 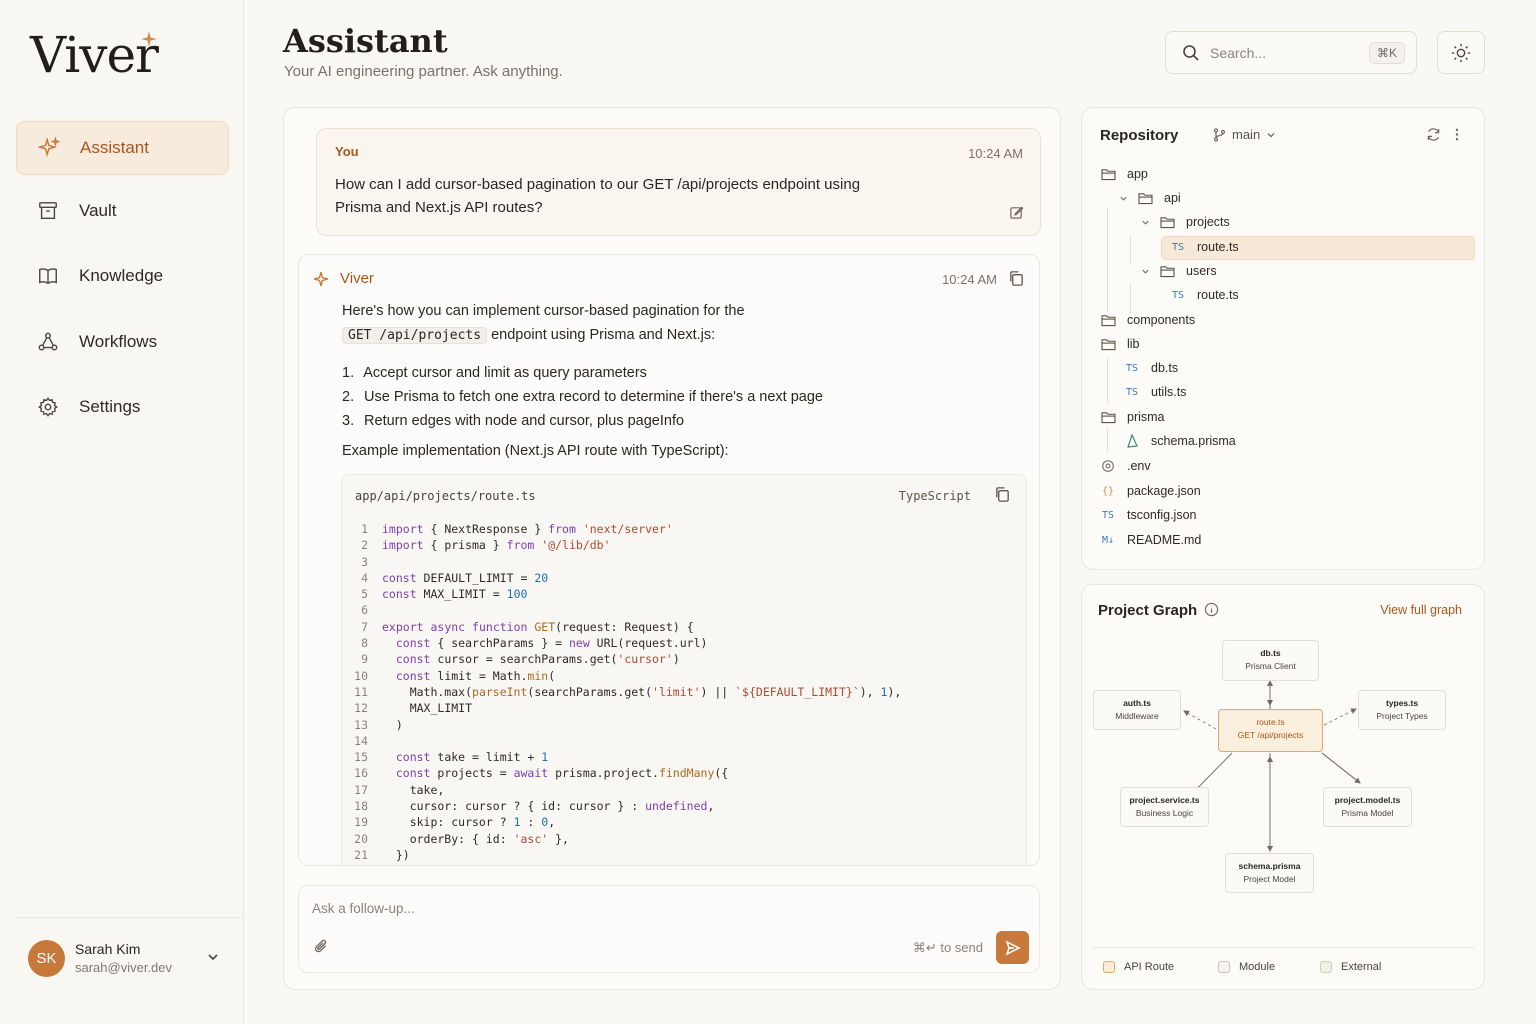 I want to click on tree-item: schema.prisma, so click(x=1180, y=441).